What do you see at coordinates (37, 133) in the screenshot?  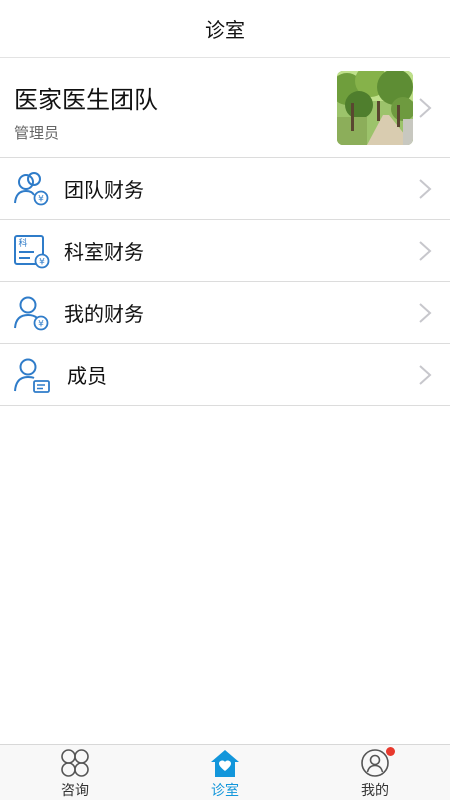 I see `team-role: 管理员` at bounding box center [37, 133].